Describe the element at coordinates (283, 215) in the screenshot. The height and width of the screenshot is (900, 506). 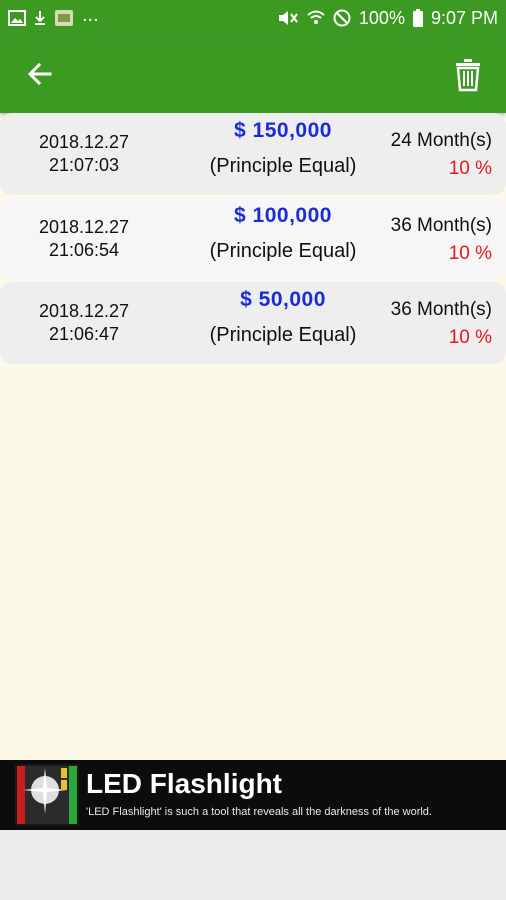
I see `loan-amount: $ 100,000` at that location.